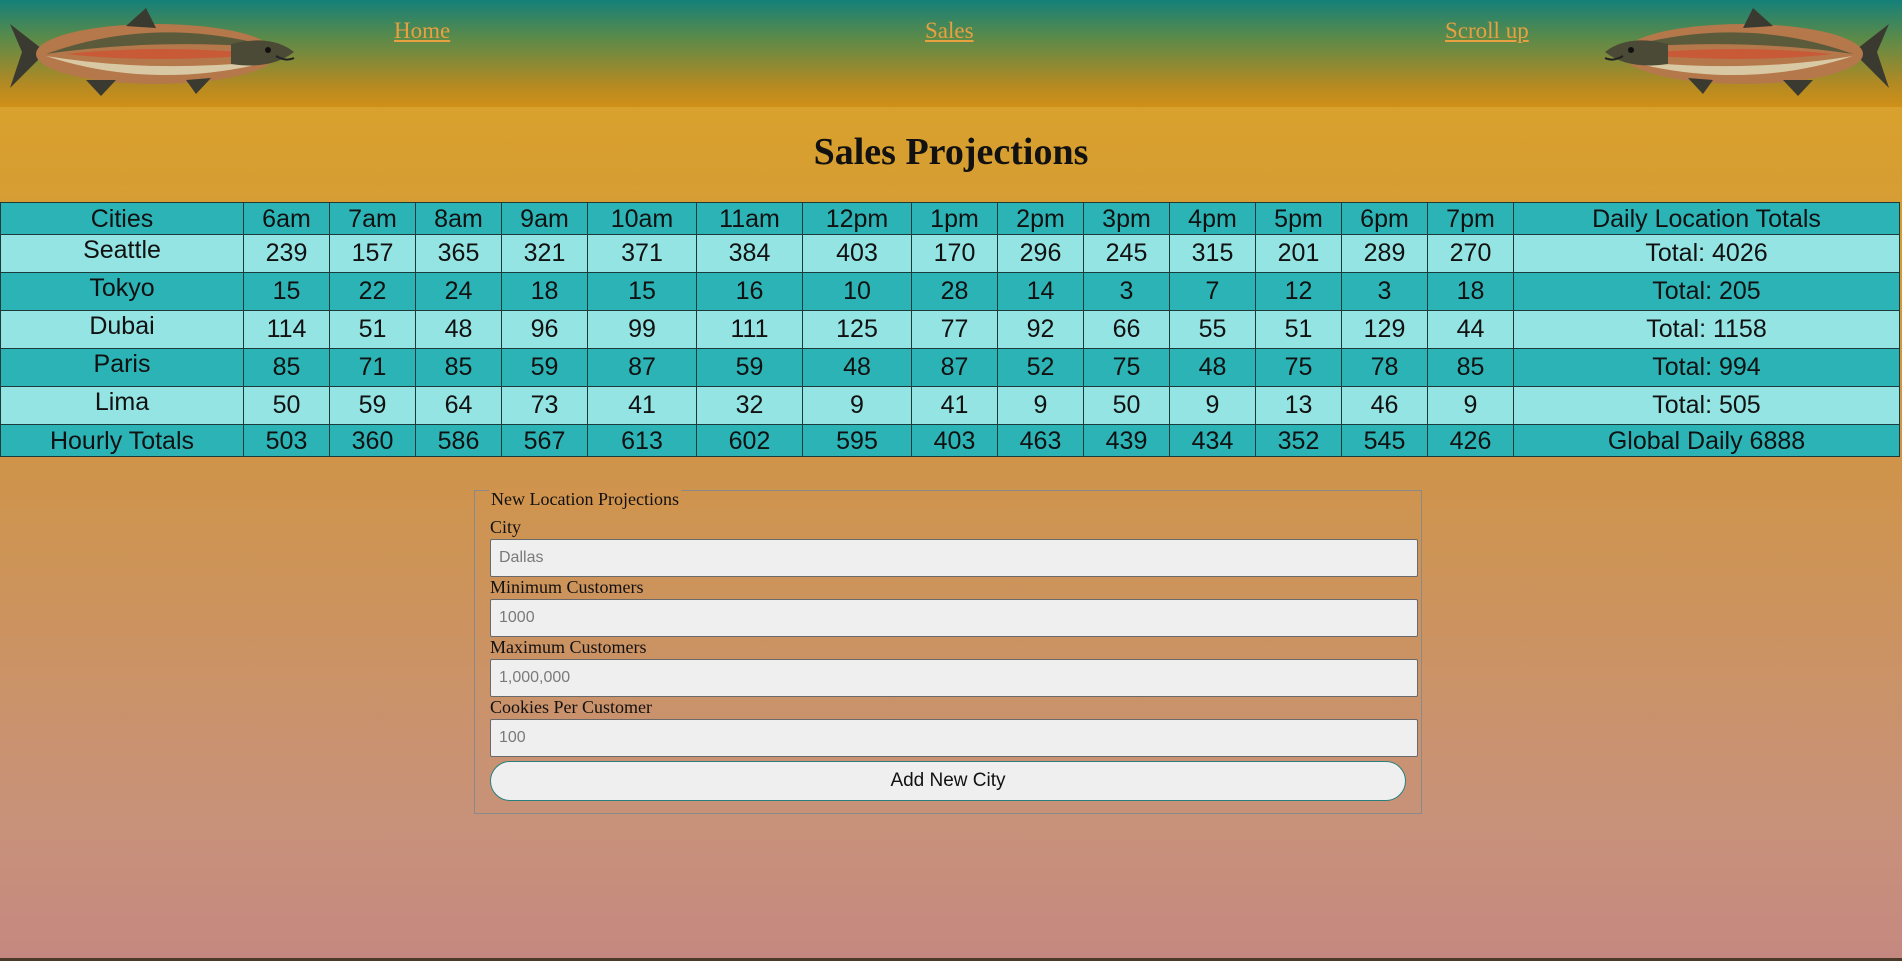  I want to click on hourly-total-cell: 586, so click(458, 440).